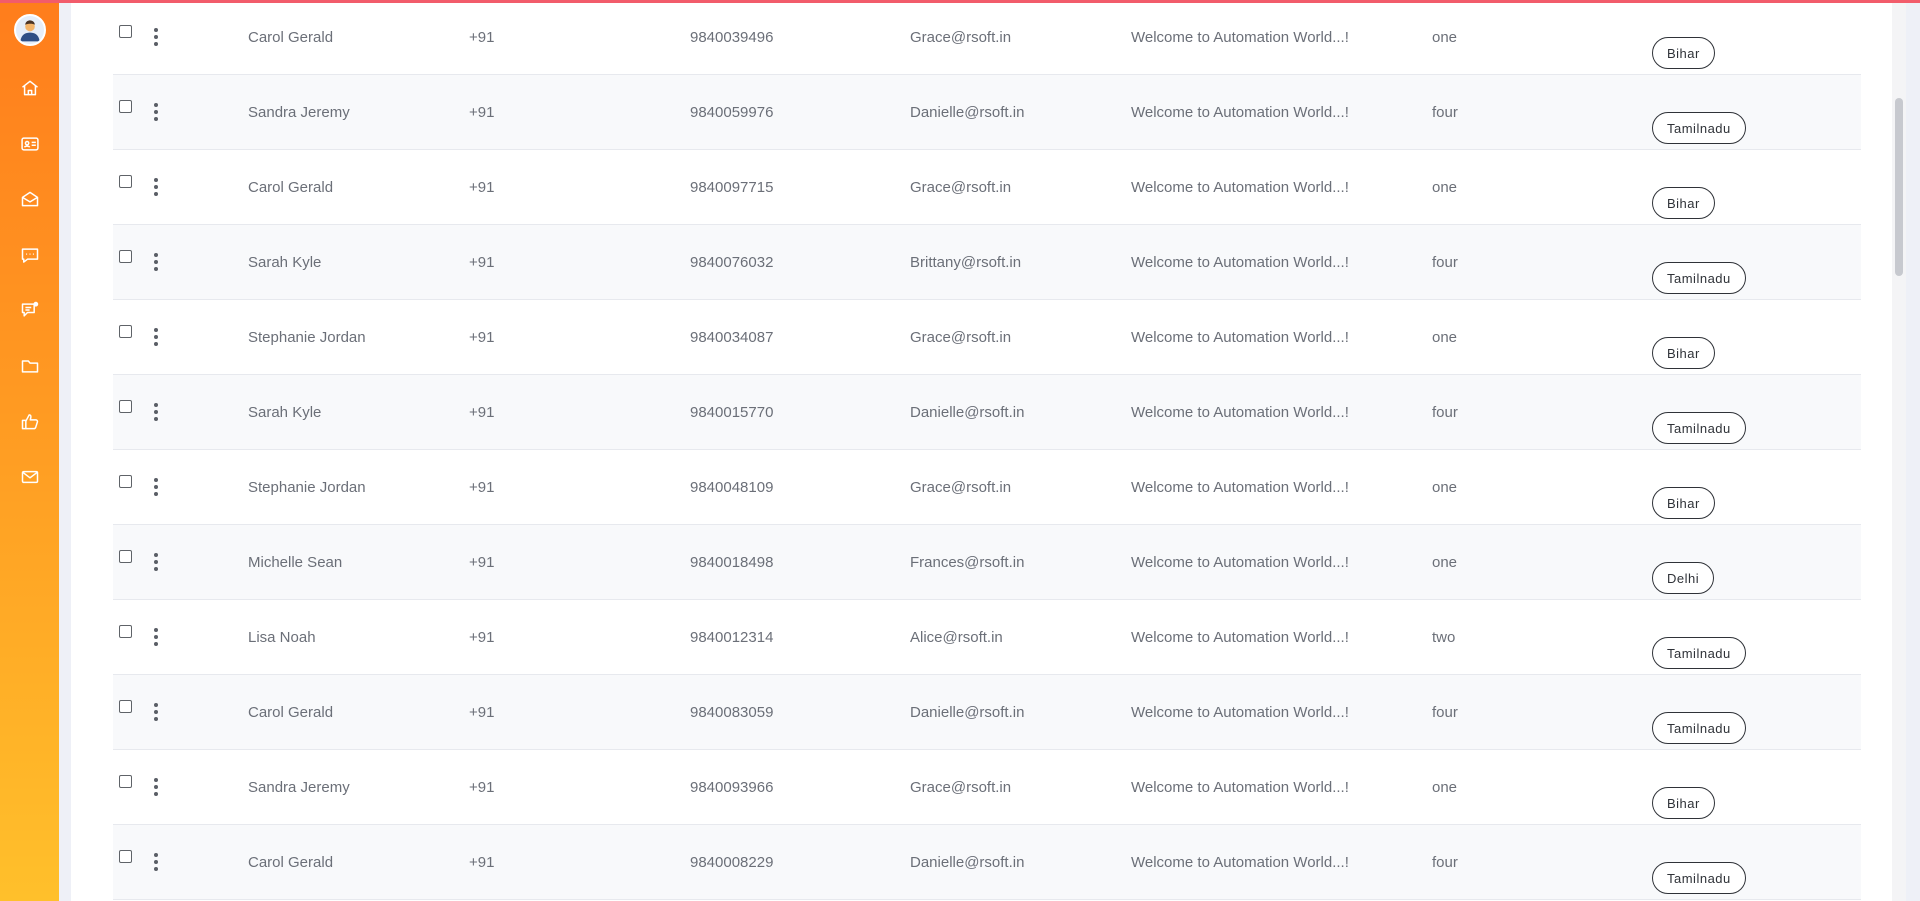 The width and height of the screenshot is (1920, 901). Describe the element at coordinates (30, 255) in the screenshot. I see `chat-icon` at that location.